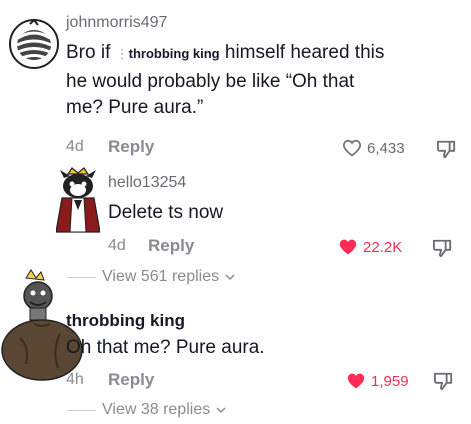 The width and height of the screenshot is (471, 424). Describe the element at coordinates (122, 53) in the screenshot. I see `mention-marker: ⋮` at that location.